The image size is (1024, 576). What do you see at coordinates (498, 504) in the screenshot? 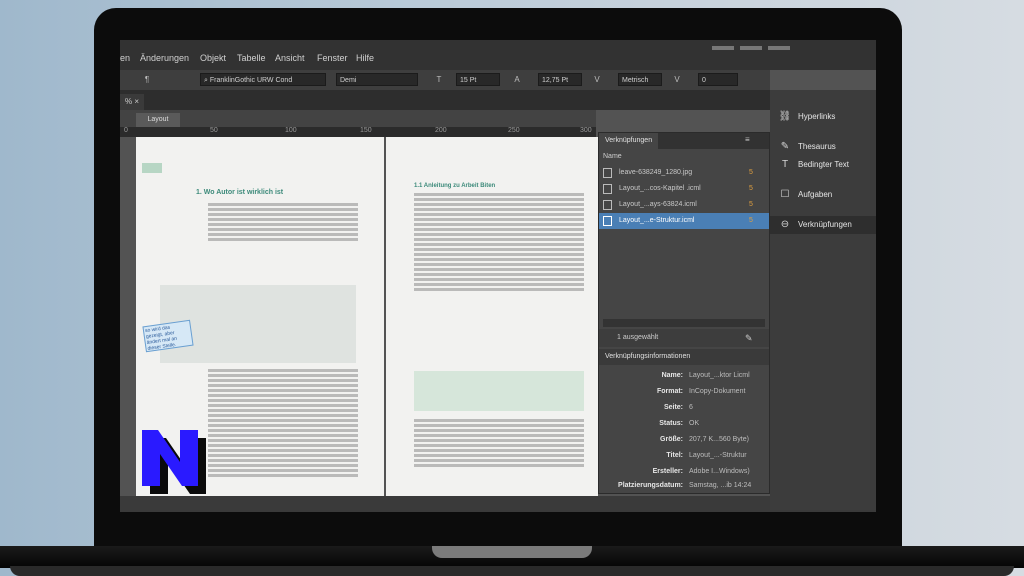
I see `status-bar` at bounding box center [498, 504].